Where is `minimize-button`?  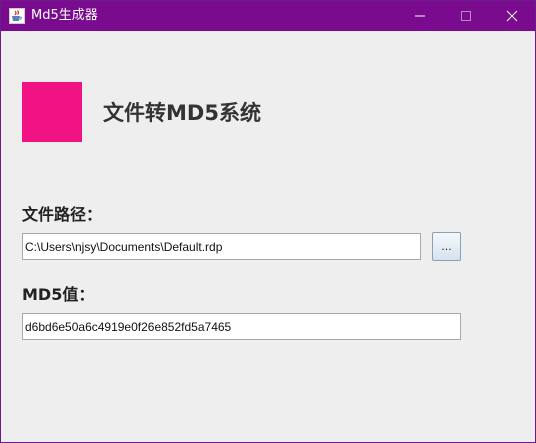 minimize-button is located at coordinates (420, 16).